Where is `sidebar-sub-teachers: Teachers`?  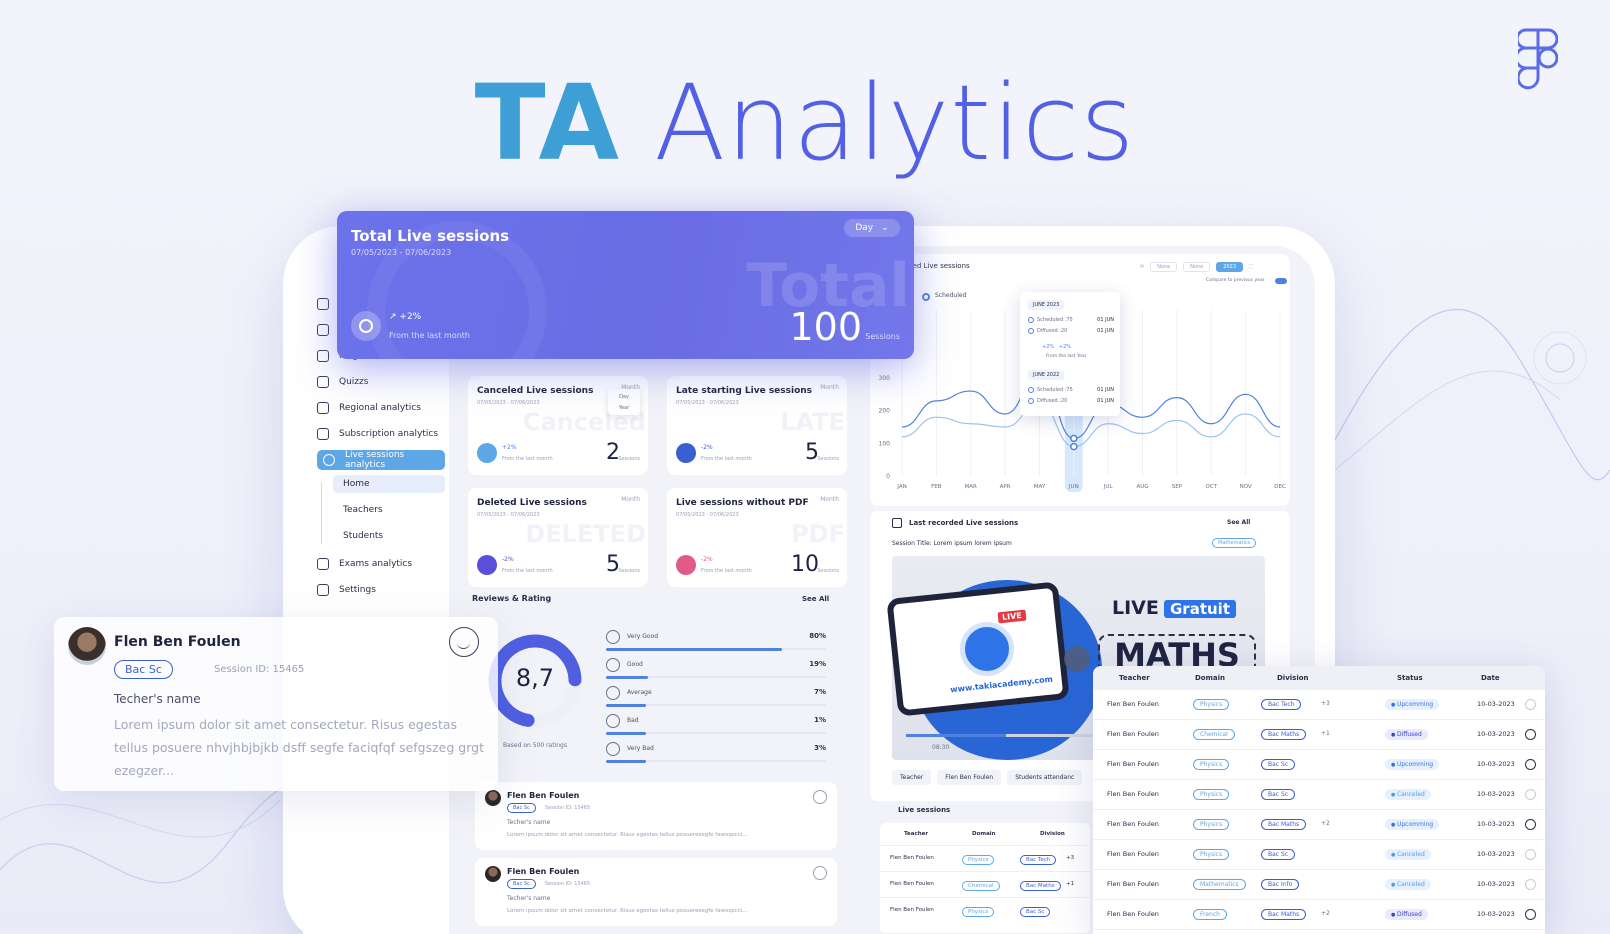 sidebar-sub-teachers: Teachers is located at coordinates (389, 510).